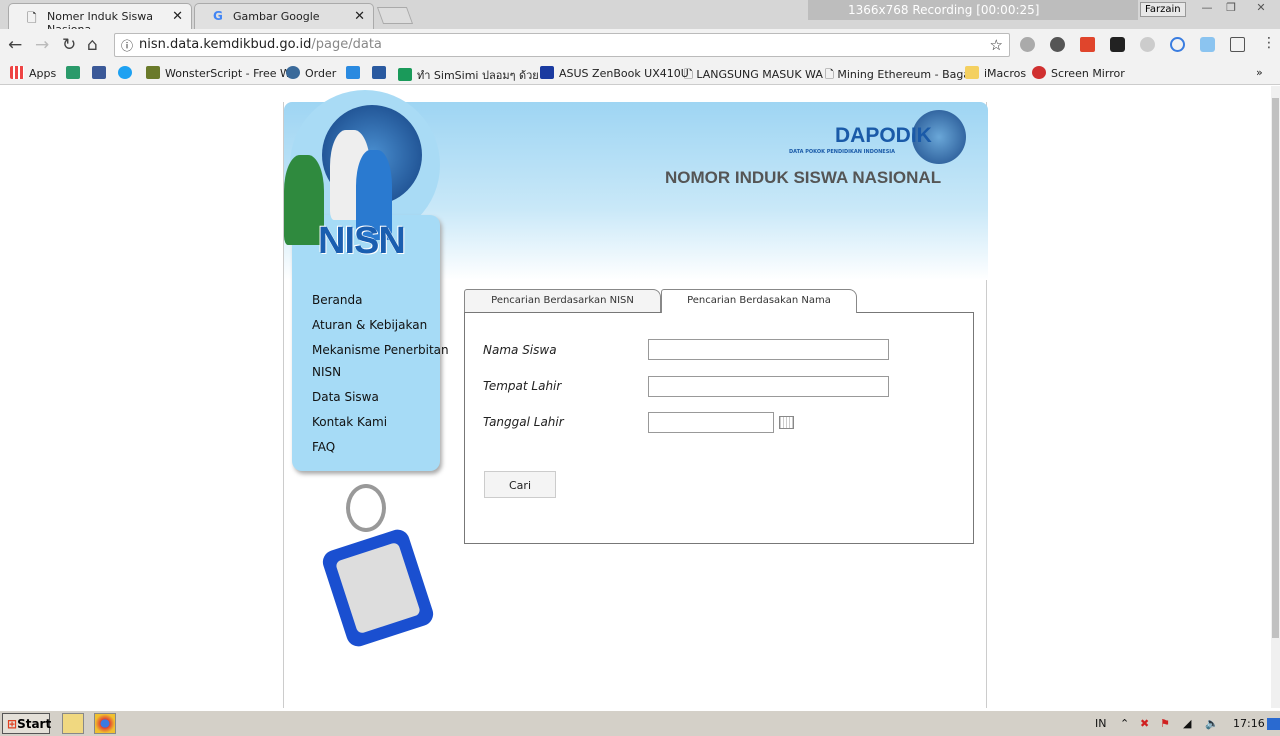 This screenshot has height=736, width=1280. I want to click on home-icon: ⌂, so click(92, 45).